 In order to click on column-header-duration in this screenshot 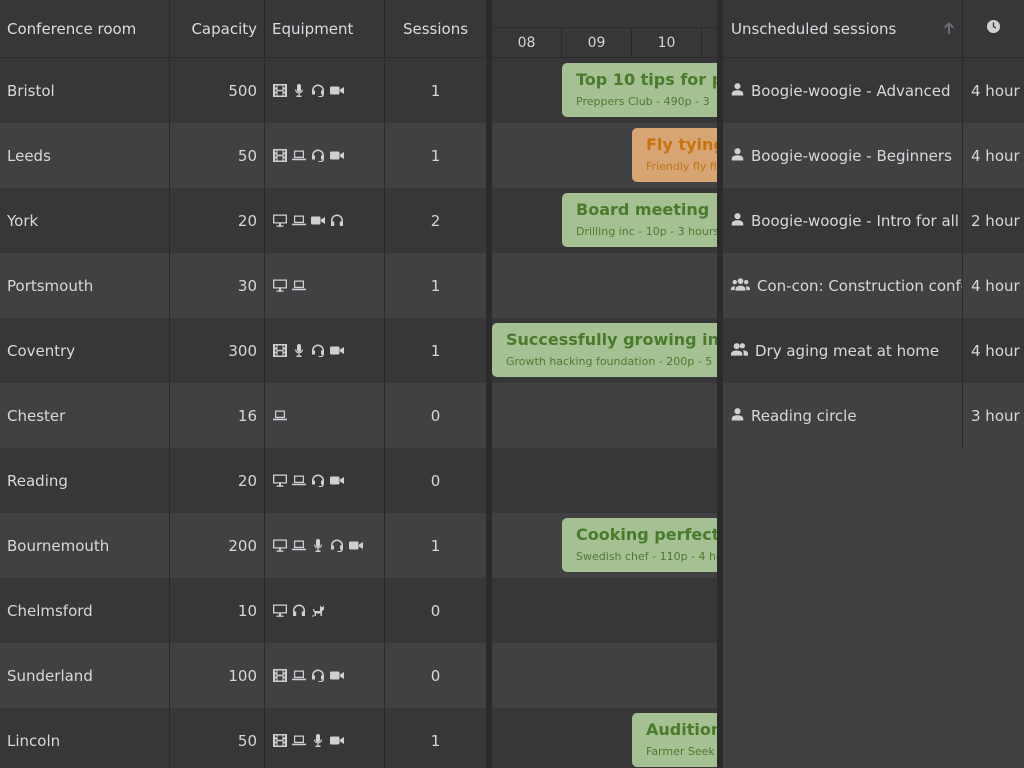, I will do `click(993, 28)`.